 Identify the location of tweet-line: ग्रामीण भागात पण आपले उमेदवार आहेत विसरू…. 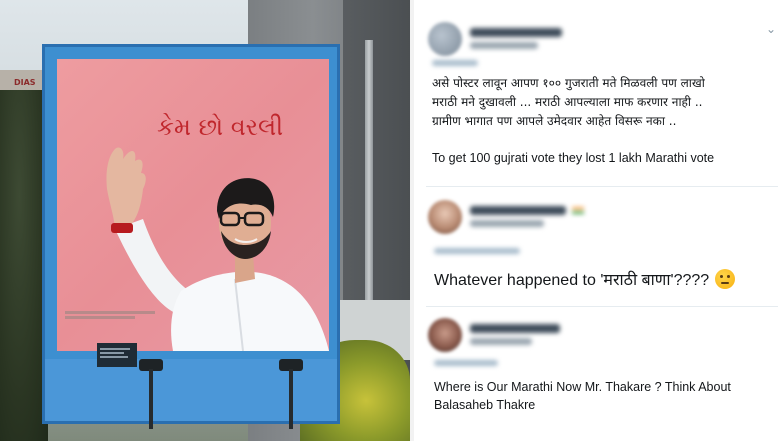
(554, 121).